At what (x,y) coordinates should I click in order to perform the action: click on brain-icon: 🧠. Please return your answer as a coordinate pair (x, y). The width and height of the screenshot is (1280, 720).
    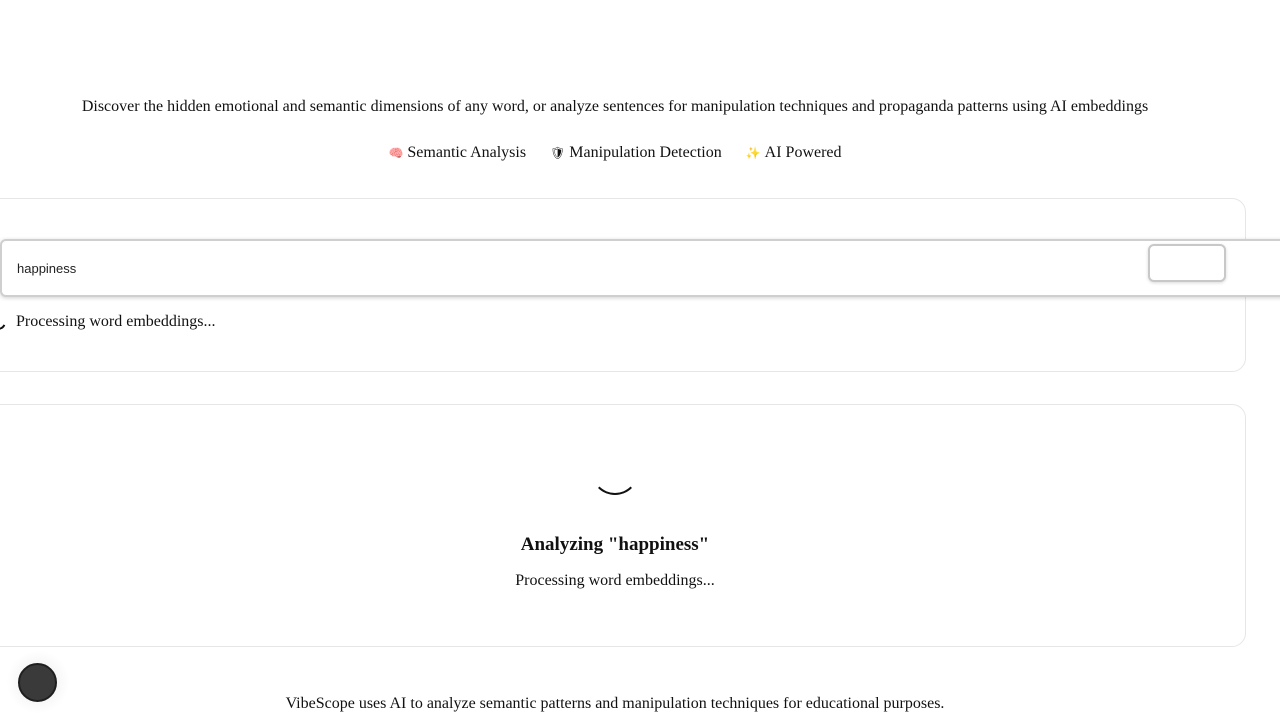
    Looking at the image, I should click on (396, 153).